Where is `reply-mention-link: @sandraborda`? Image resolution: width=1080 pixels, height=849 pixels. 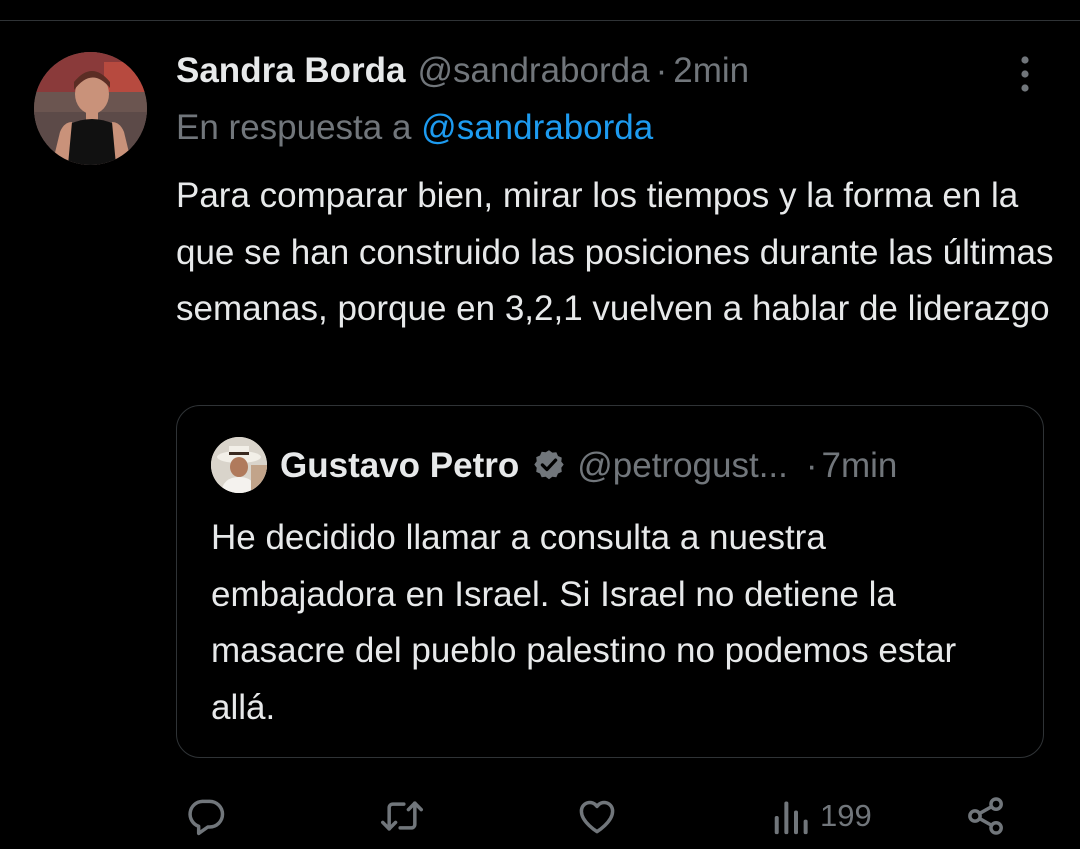 reply-mention-link: @sandraborda is located at coordinates (537, 127).